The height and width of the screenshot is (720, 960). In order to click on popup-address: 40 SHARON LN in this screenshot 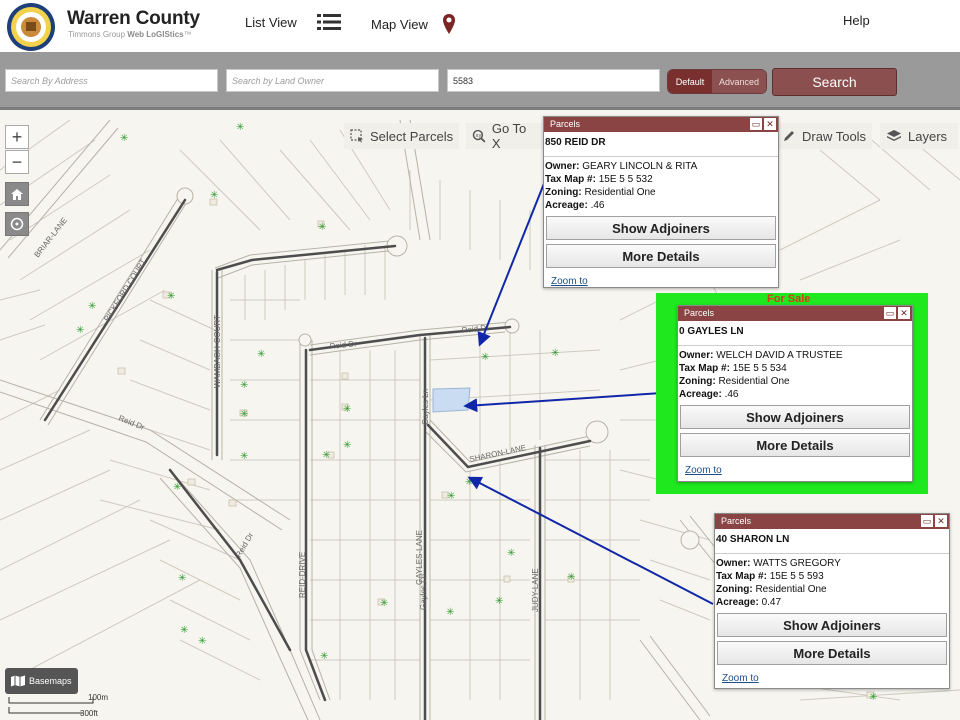, I will do `click(832, 541)`.